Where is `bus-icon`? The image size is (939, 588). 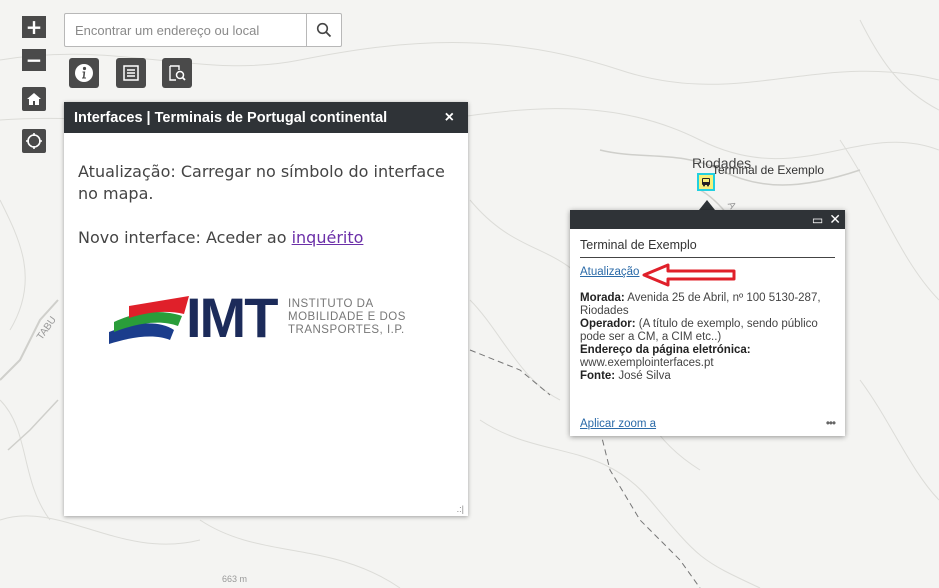 bus-icon is located at coordinates (706, 182).